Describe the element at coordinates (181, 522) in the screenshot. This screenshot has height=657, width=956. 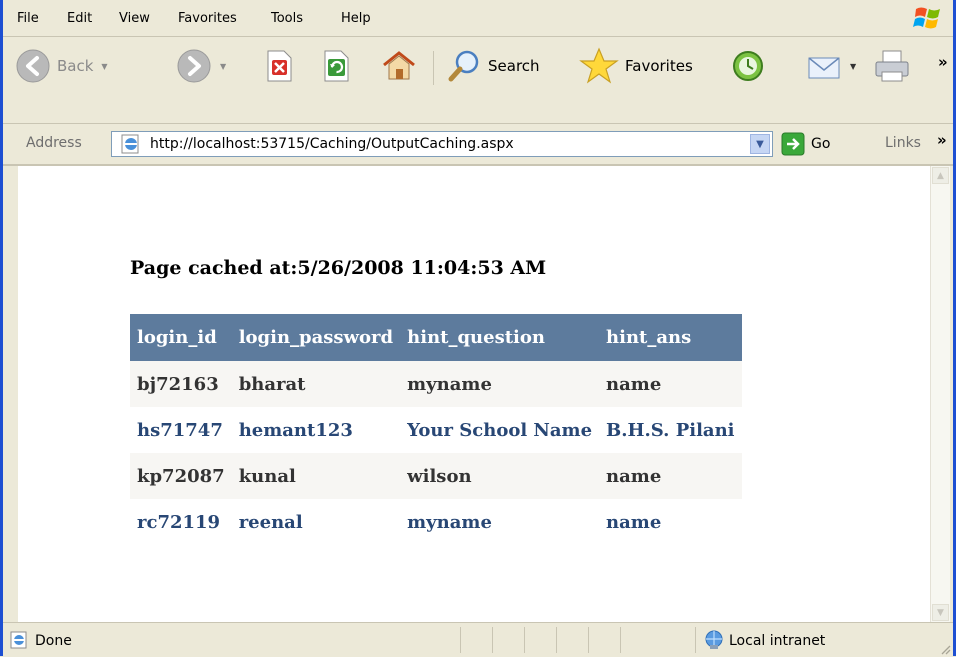
I see `table-cell: rc72119` at that location.